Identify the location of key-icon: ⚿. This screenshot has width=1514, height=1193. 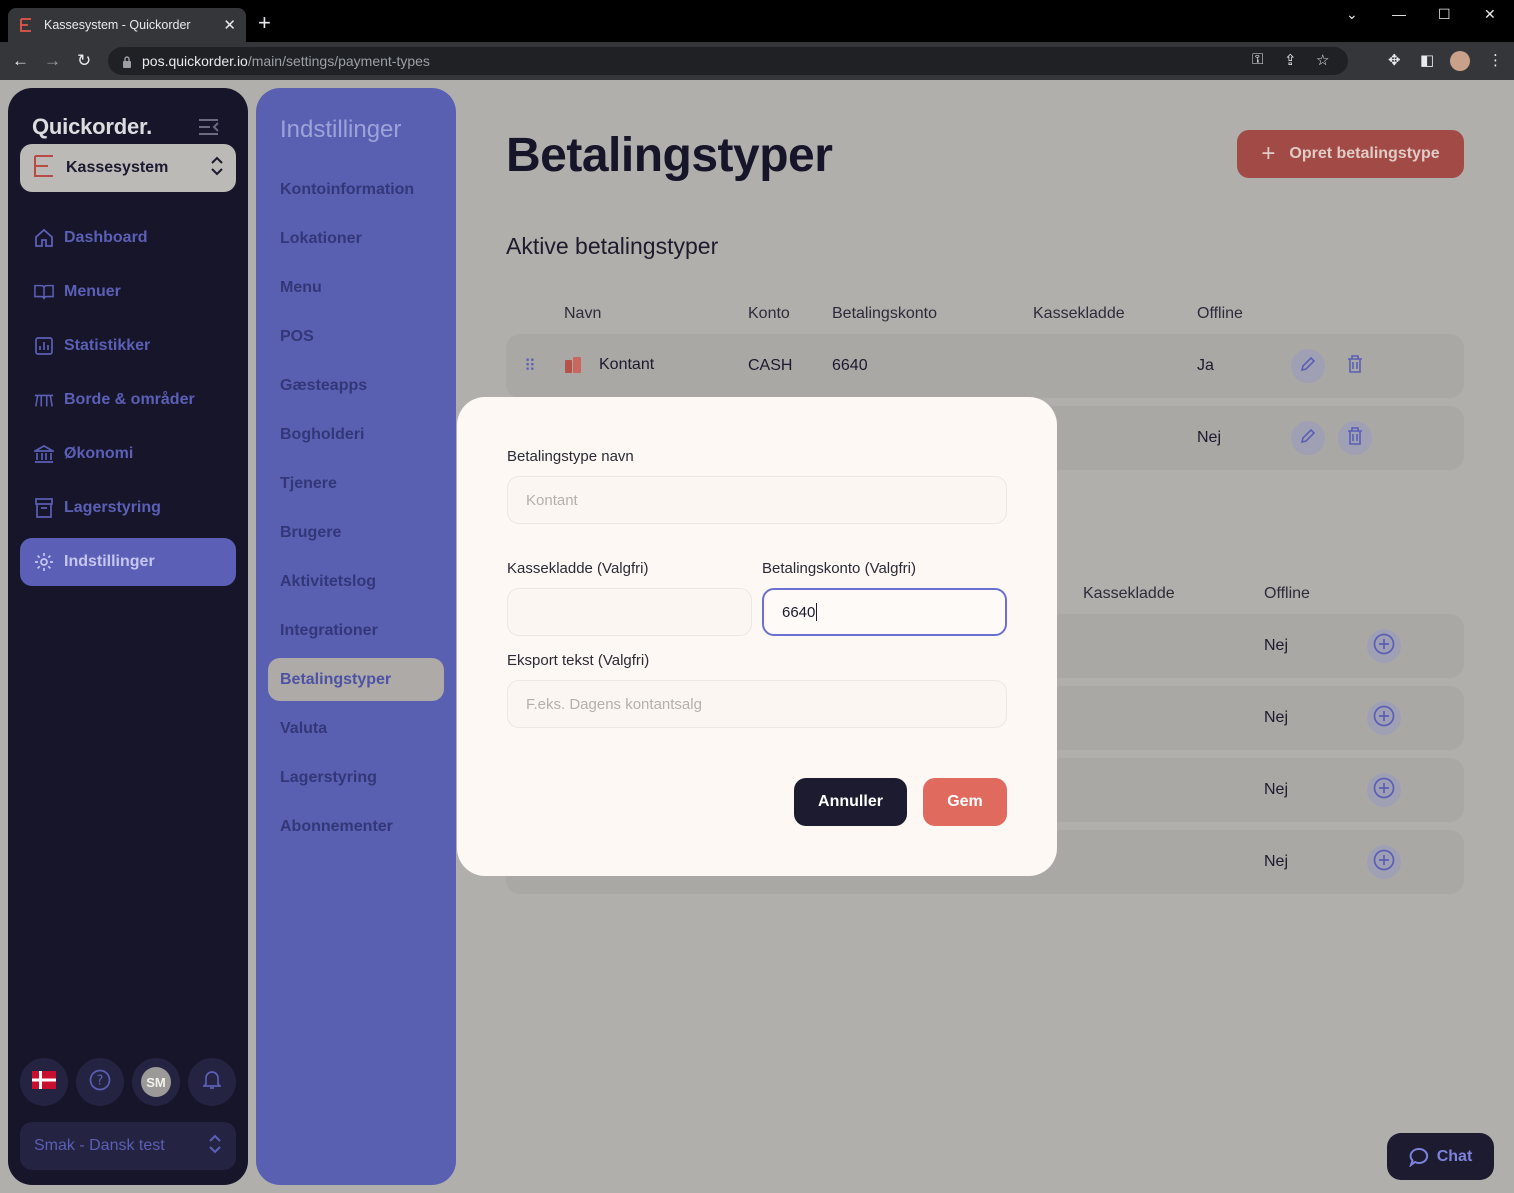
(1257, 59).